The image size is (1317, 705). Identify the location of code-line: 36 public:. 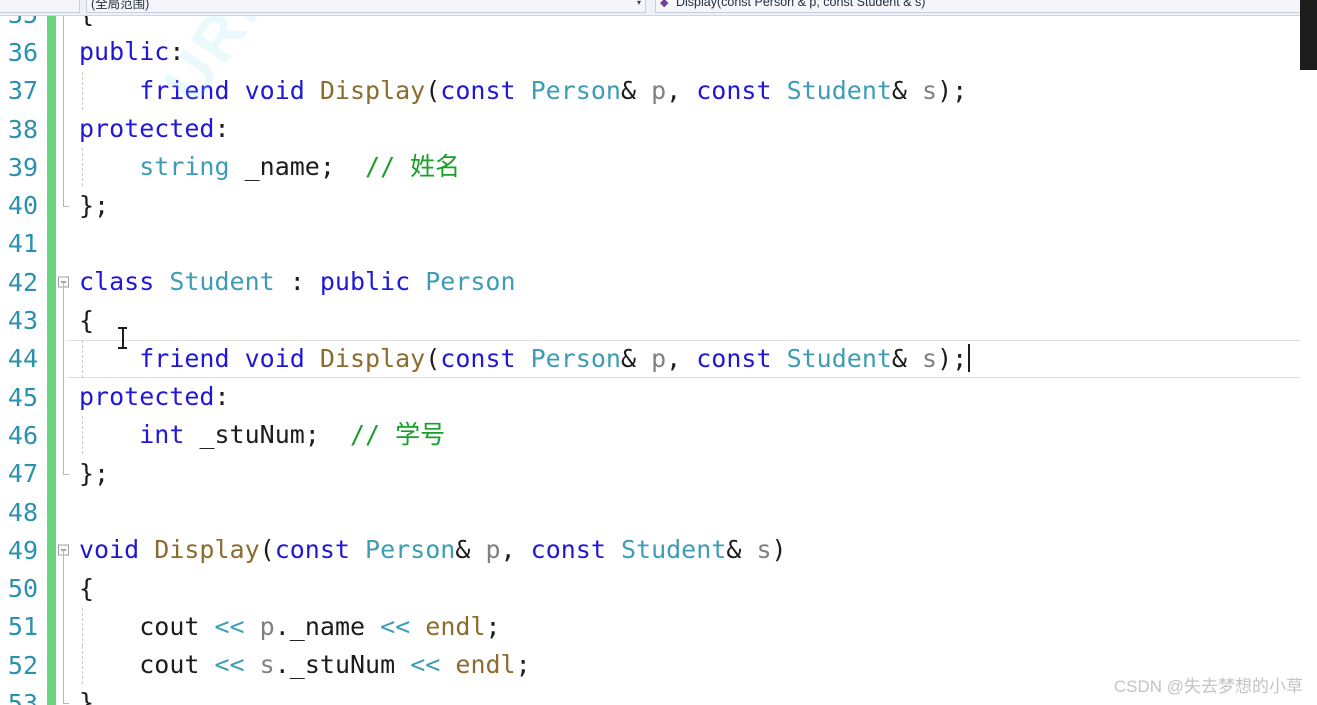
(658, 52).